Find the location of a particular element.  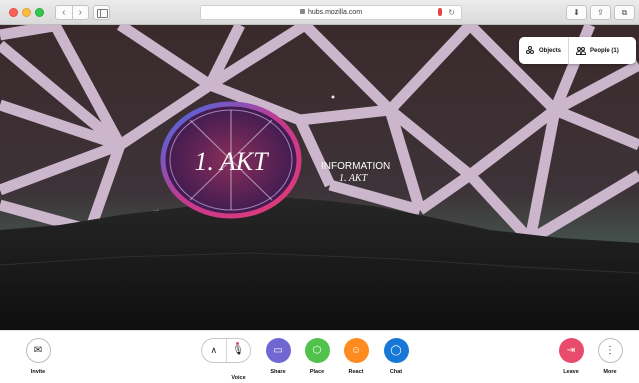

voice-control: ∧ 🎙︎ is located at coordinates (226, 350).